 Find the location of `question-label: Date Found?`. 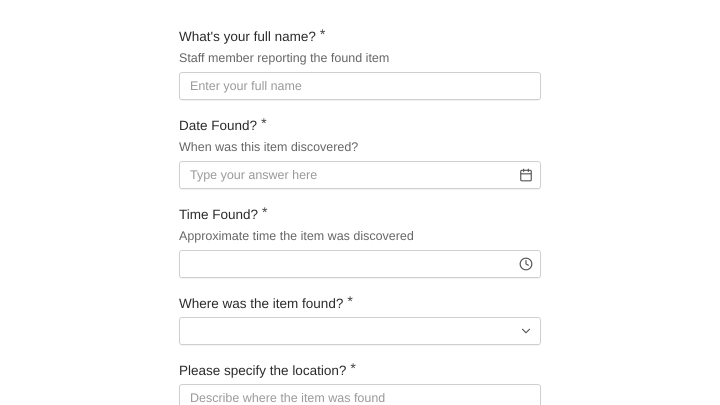

question-label: Date Found? is located at coordinates (218, 126).